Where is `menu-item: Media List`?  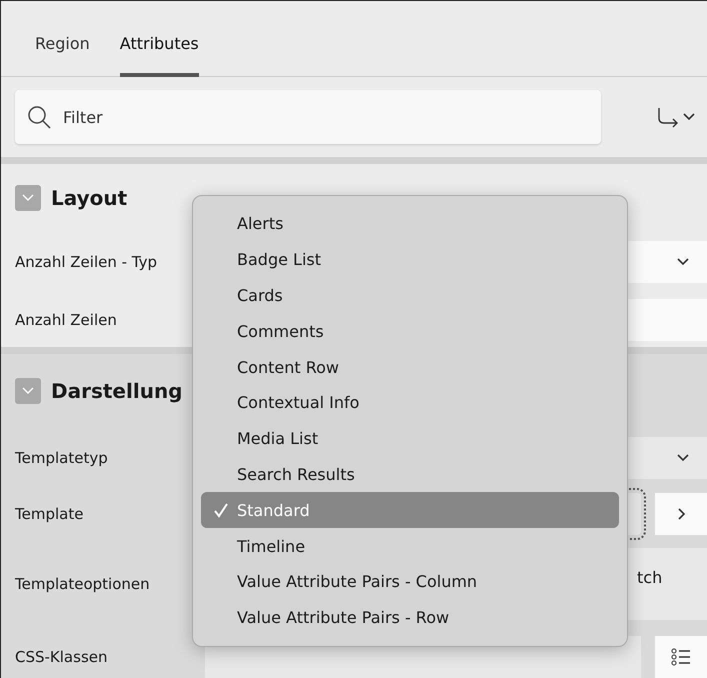
menu-item: Media List is located at coordinates (410, 438).